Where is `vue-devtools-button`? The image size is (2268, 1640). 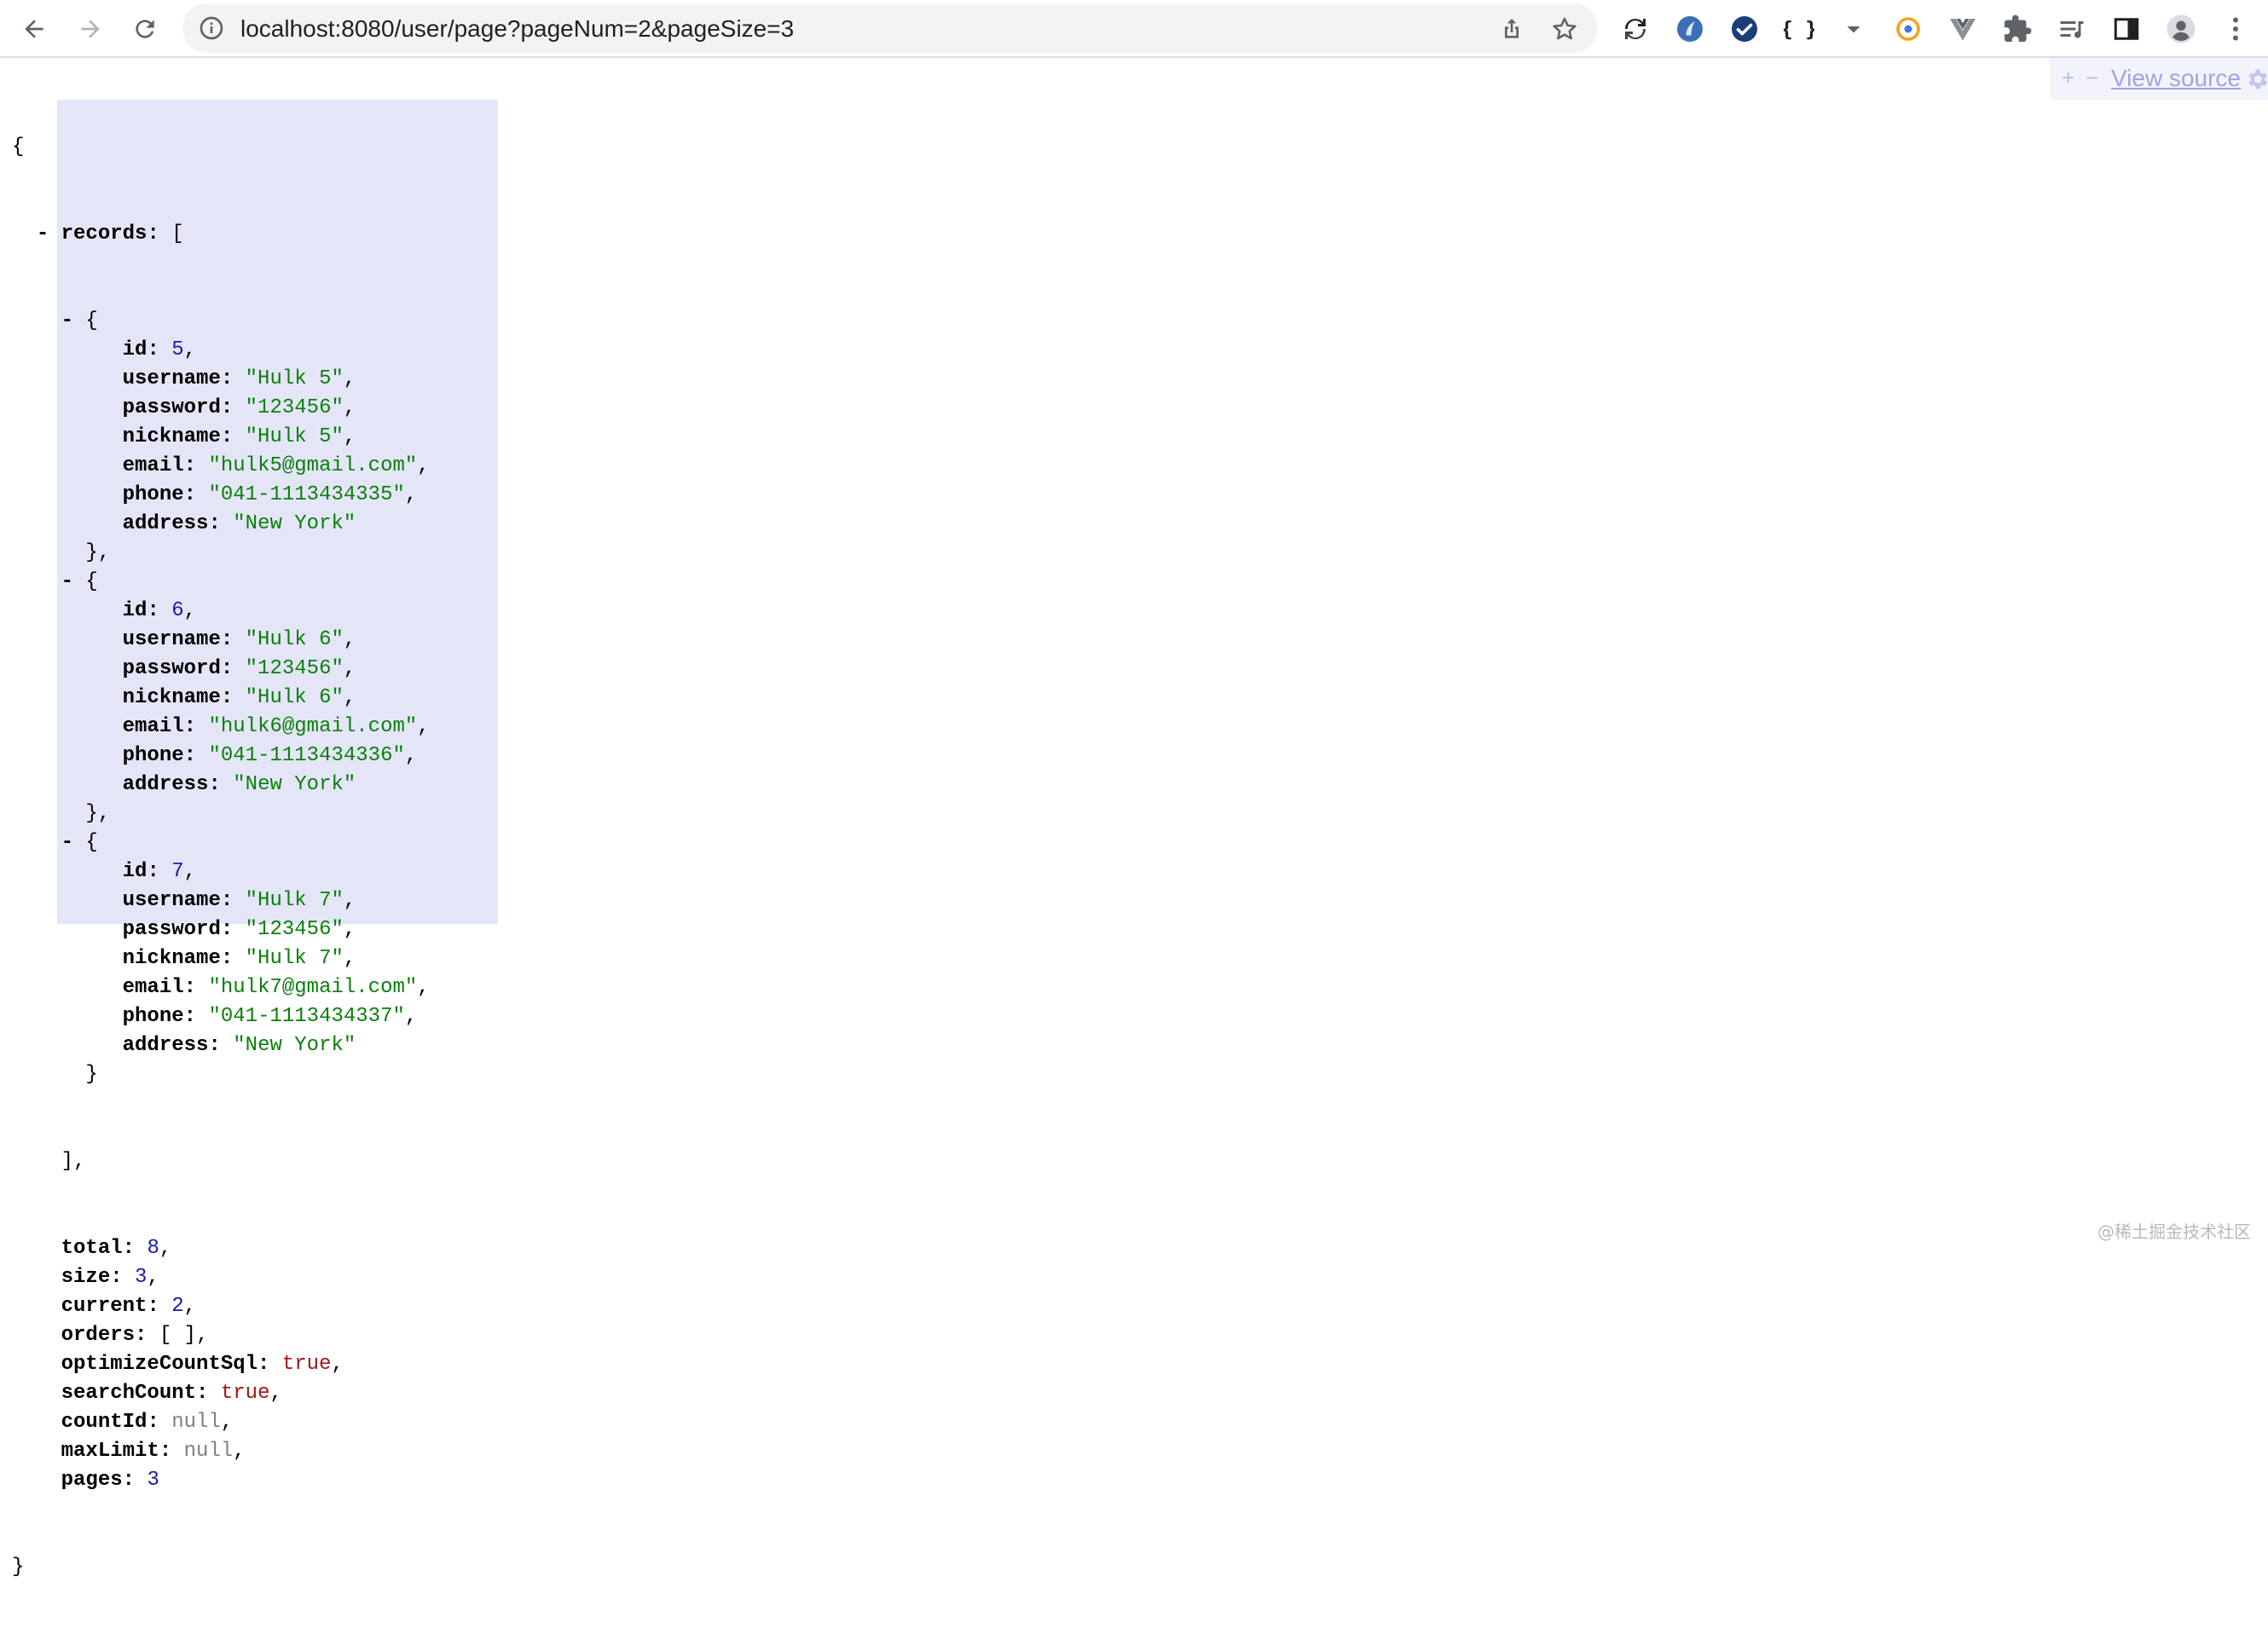 vue-devtools-button is located at coordinates (1963, 29).